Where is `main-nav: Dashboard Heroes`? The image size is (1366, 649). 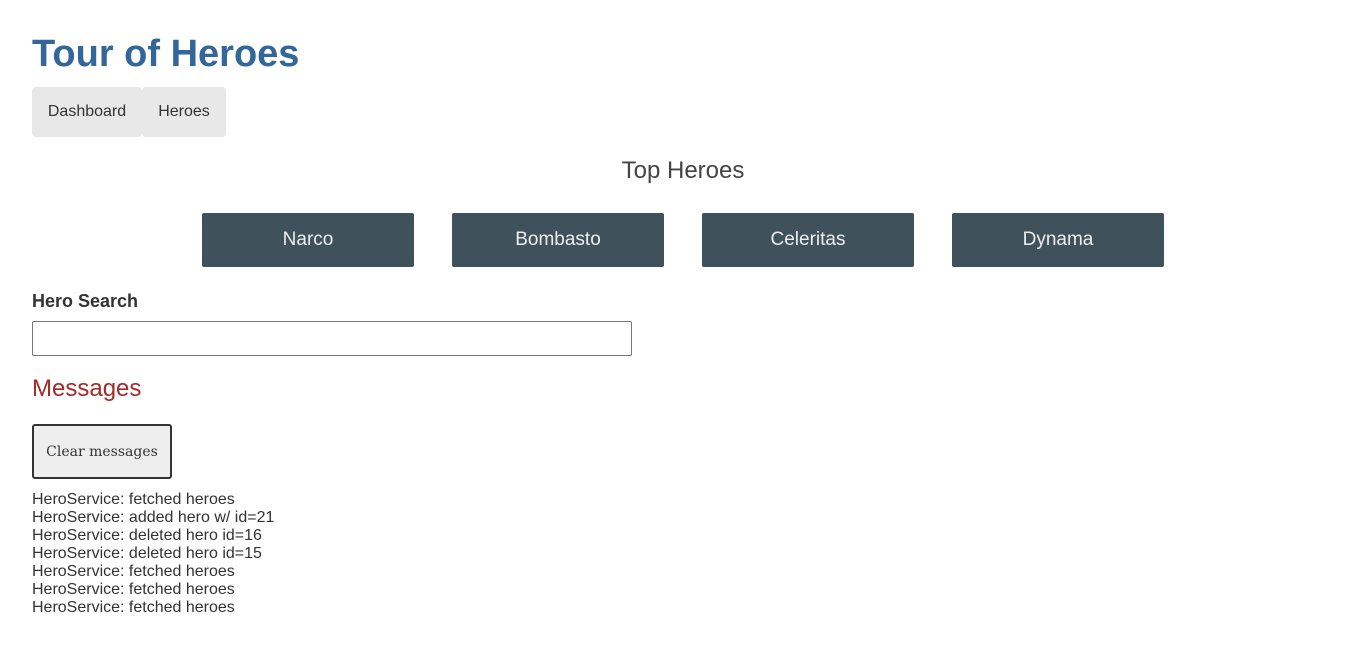 main-nav: Dashboard Heroes is located at coordinates (129, 112).